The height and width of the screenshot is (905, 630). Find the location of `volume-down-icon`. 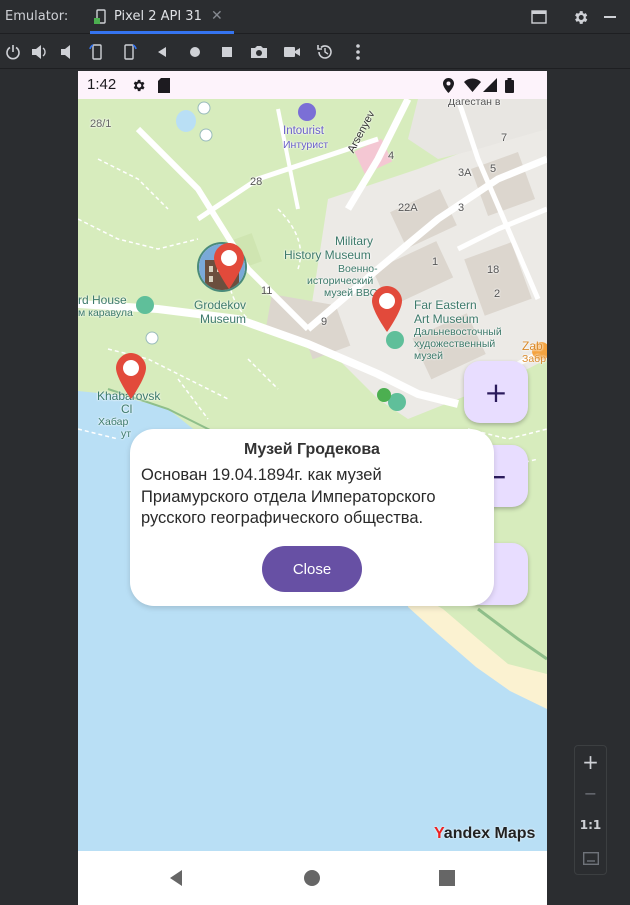

volume-down-icon is located at coordinates (68, 52).